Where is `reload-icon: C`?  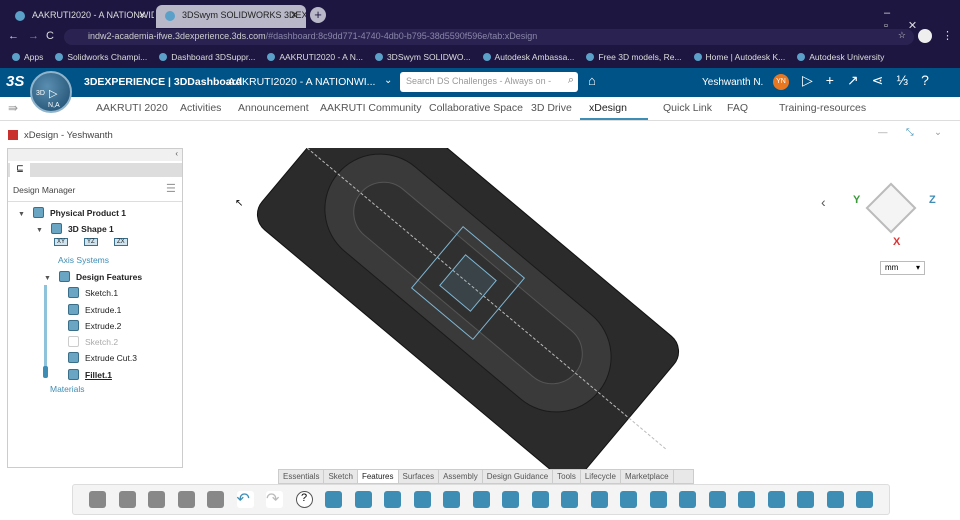 reload-icon: C is located at coordinates (50, 36).